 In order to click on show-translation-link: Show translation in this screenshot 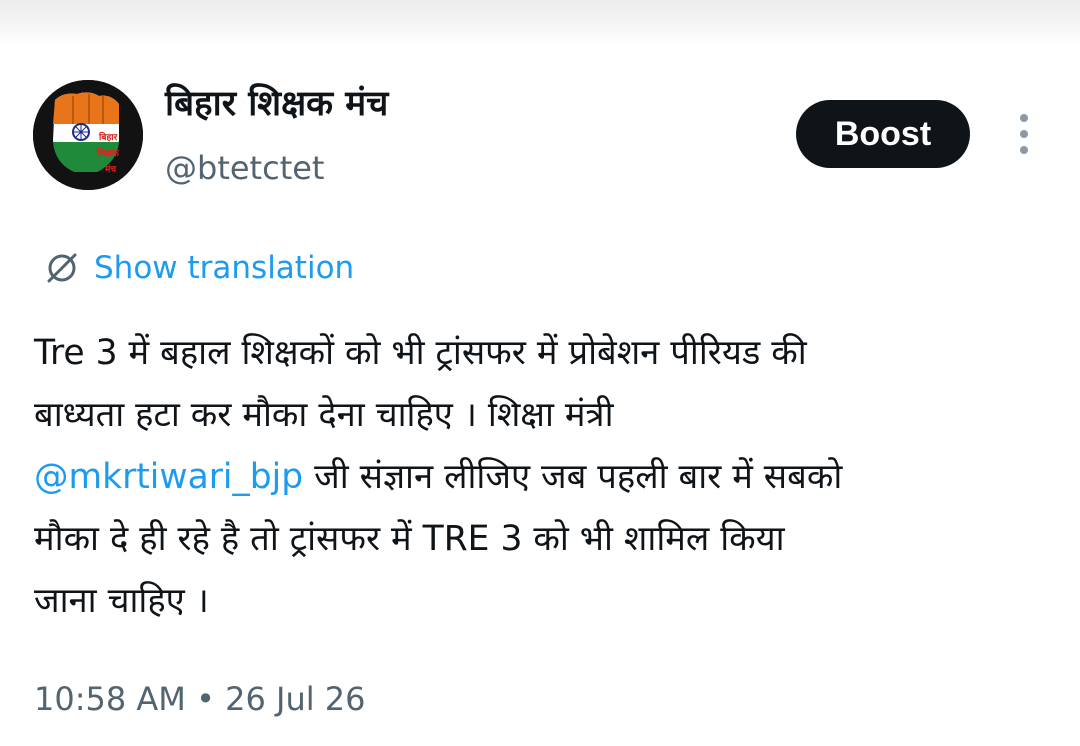, I will do `click(224, 268)`.